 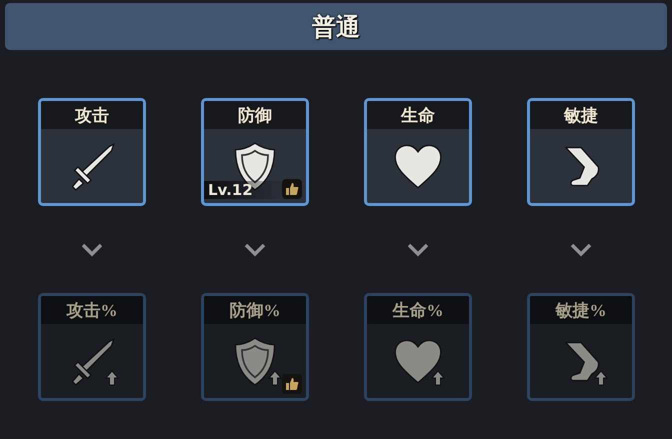 I want to click on skill-card: 防御%, so click(x=255, y=347).